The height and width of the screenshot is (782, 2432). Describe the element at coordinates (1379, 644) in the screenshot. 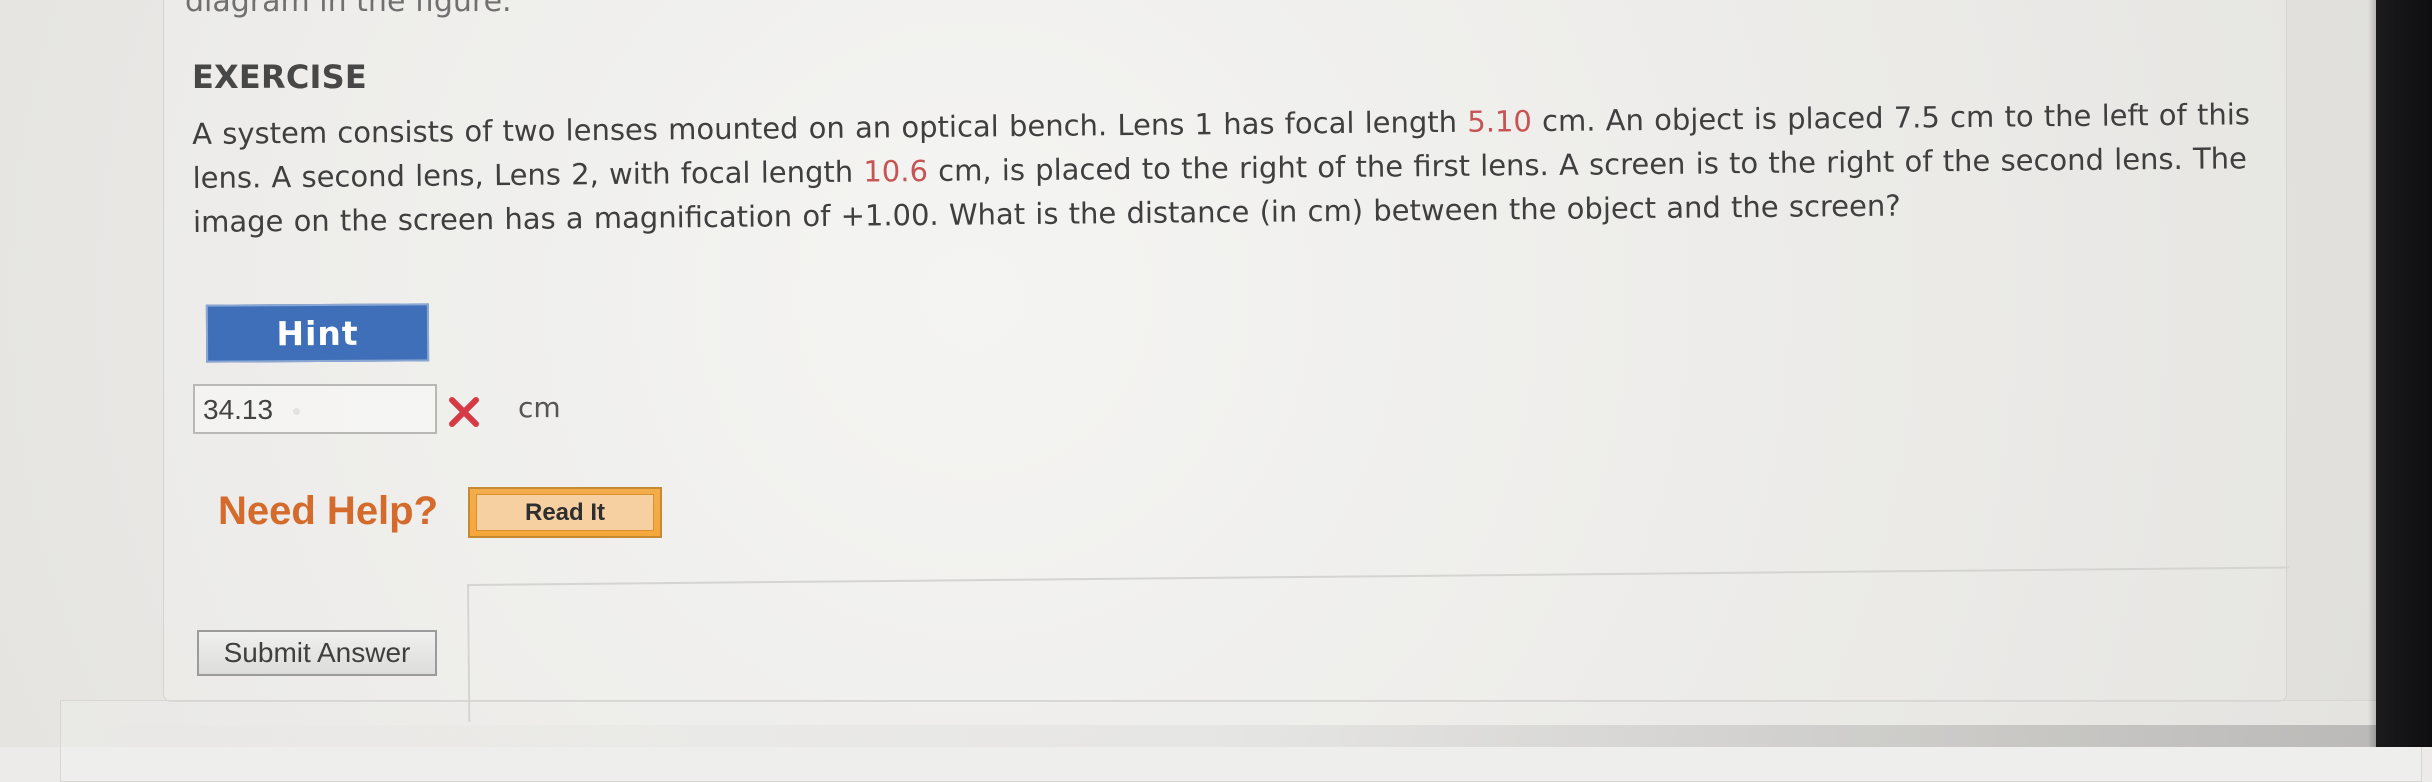

I see `response-area-outline` at that location.